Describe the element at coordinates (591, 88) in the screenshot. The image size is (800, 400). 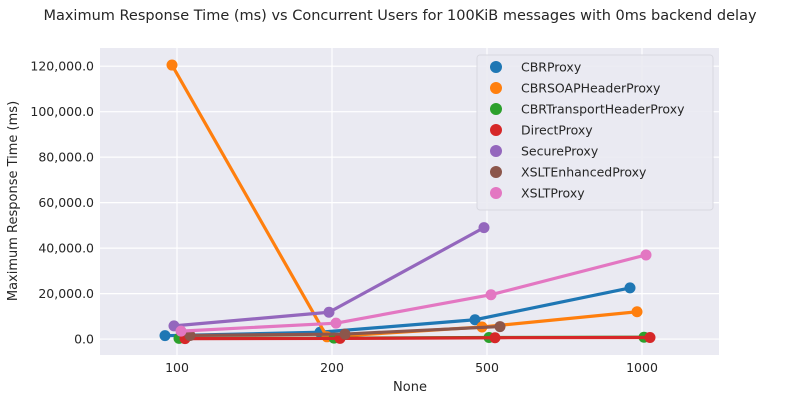
I see `legend-label: CBRSOAPHeaderProxy` at that location.